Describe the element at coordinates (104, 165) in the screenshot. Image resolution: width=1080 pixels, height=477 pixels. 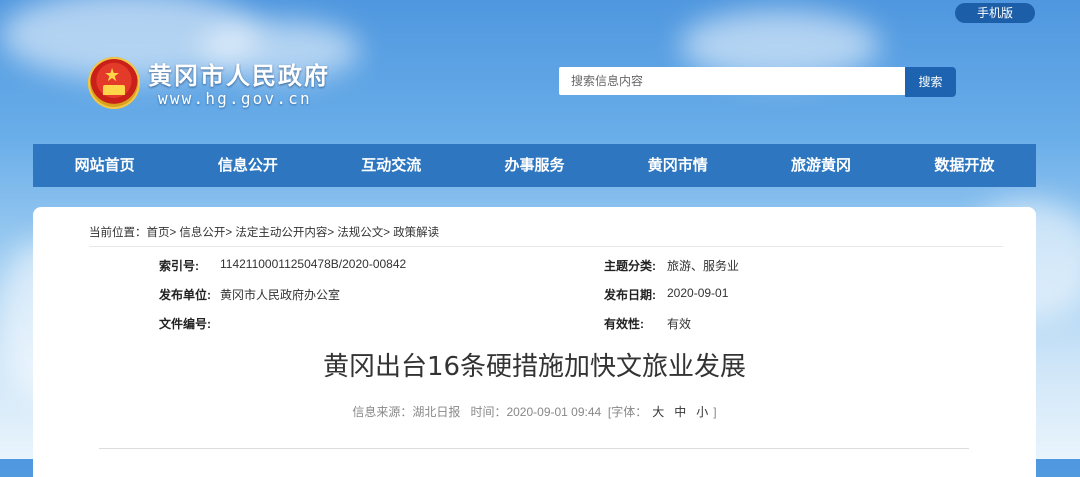
I see `nav-item-home: 网站首页` at that location.